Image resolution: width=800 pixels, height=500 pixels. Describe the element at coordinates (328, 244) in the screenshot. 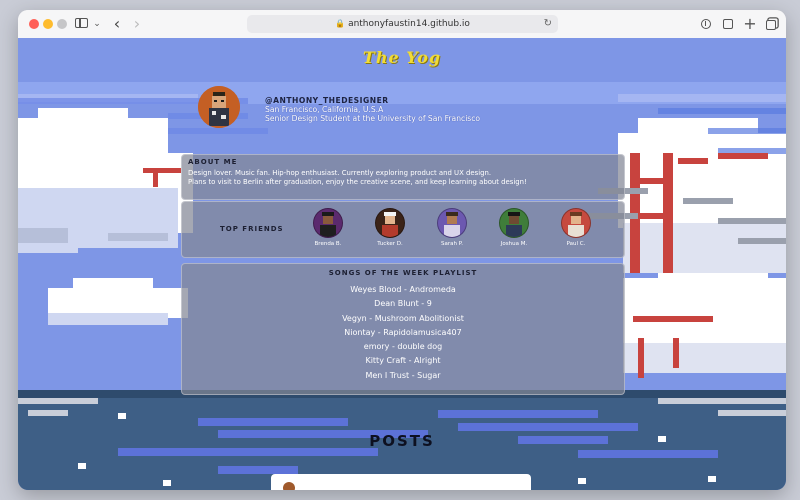

I see `friend-name: Brenda B.` at that location.